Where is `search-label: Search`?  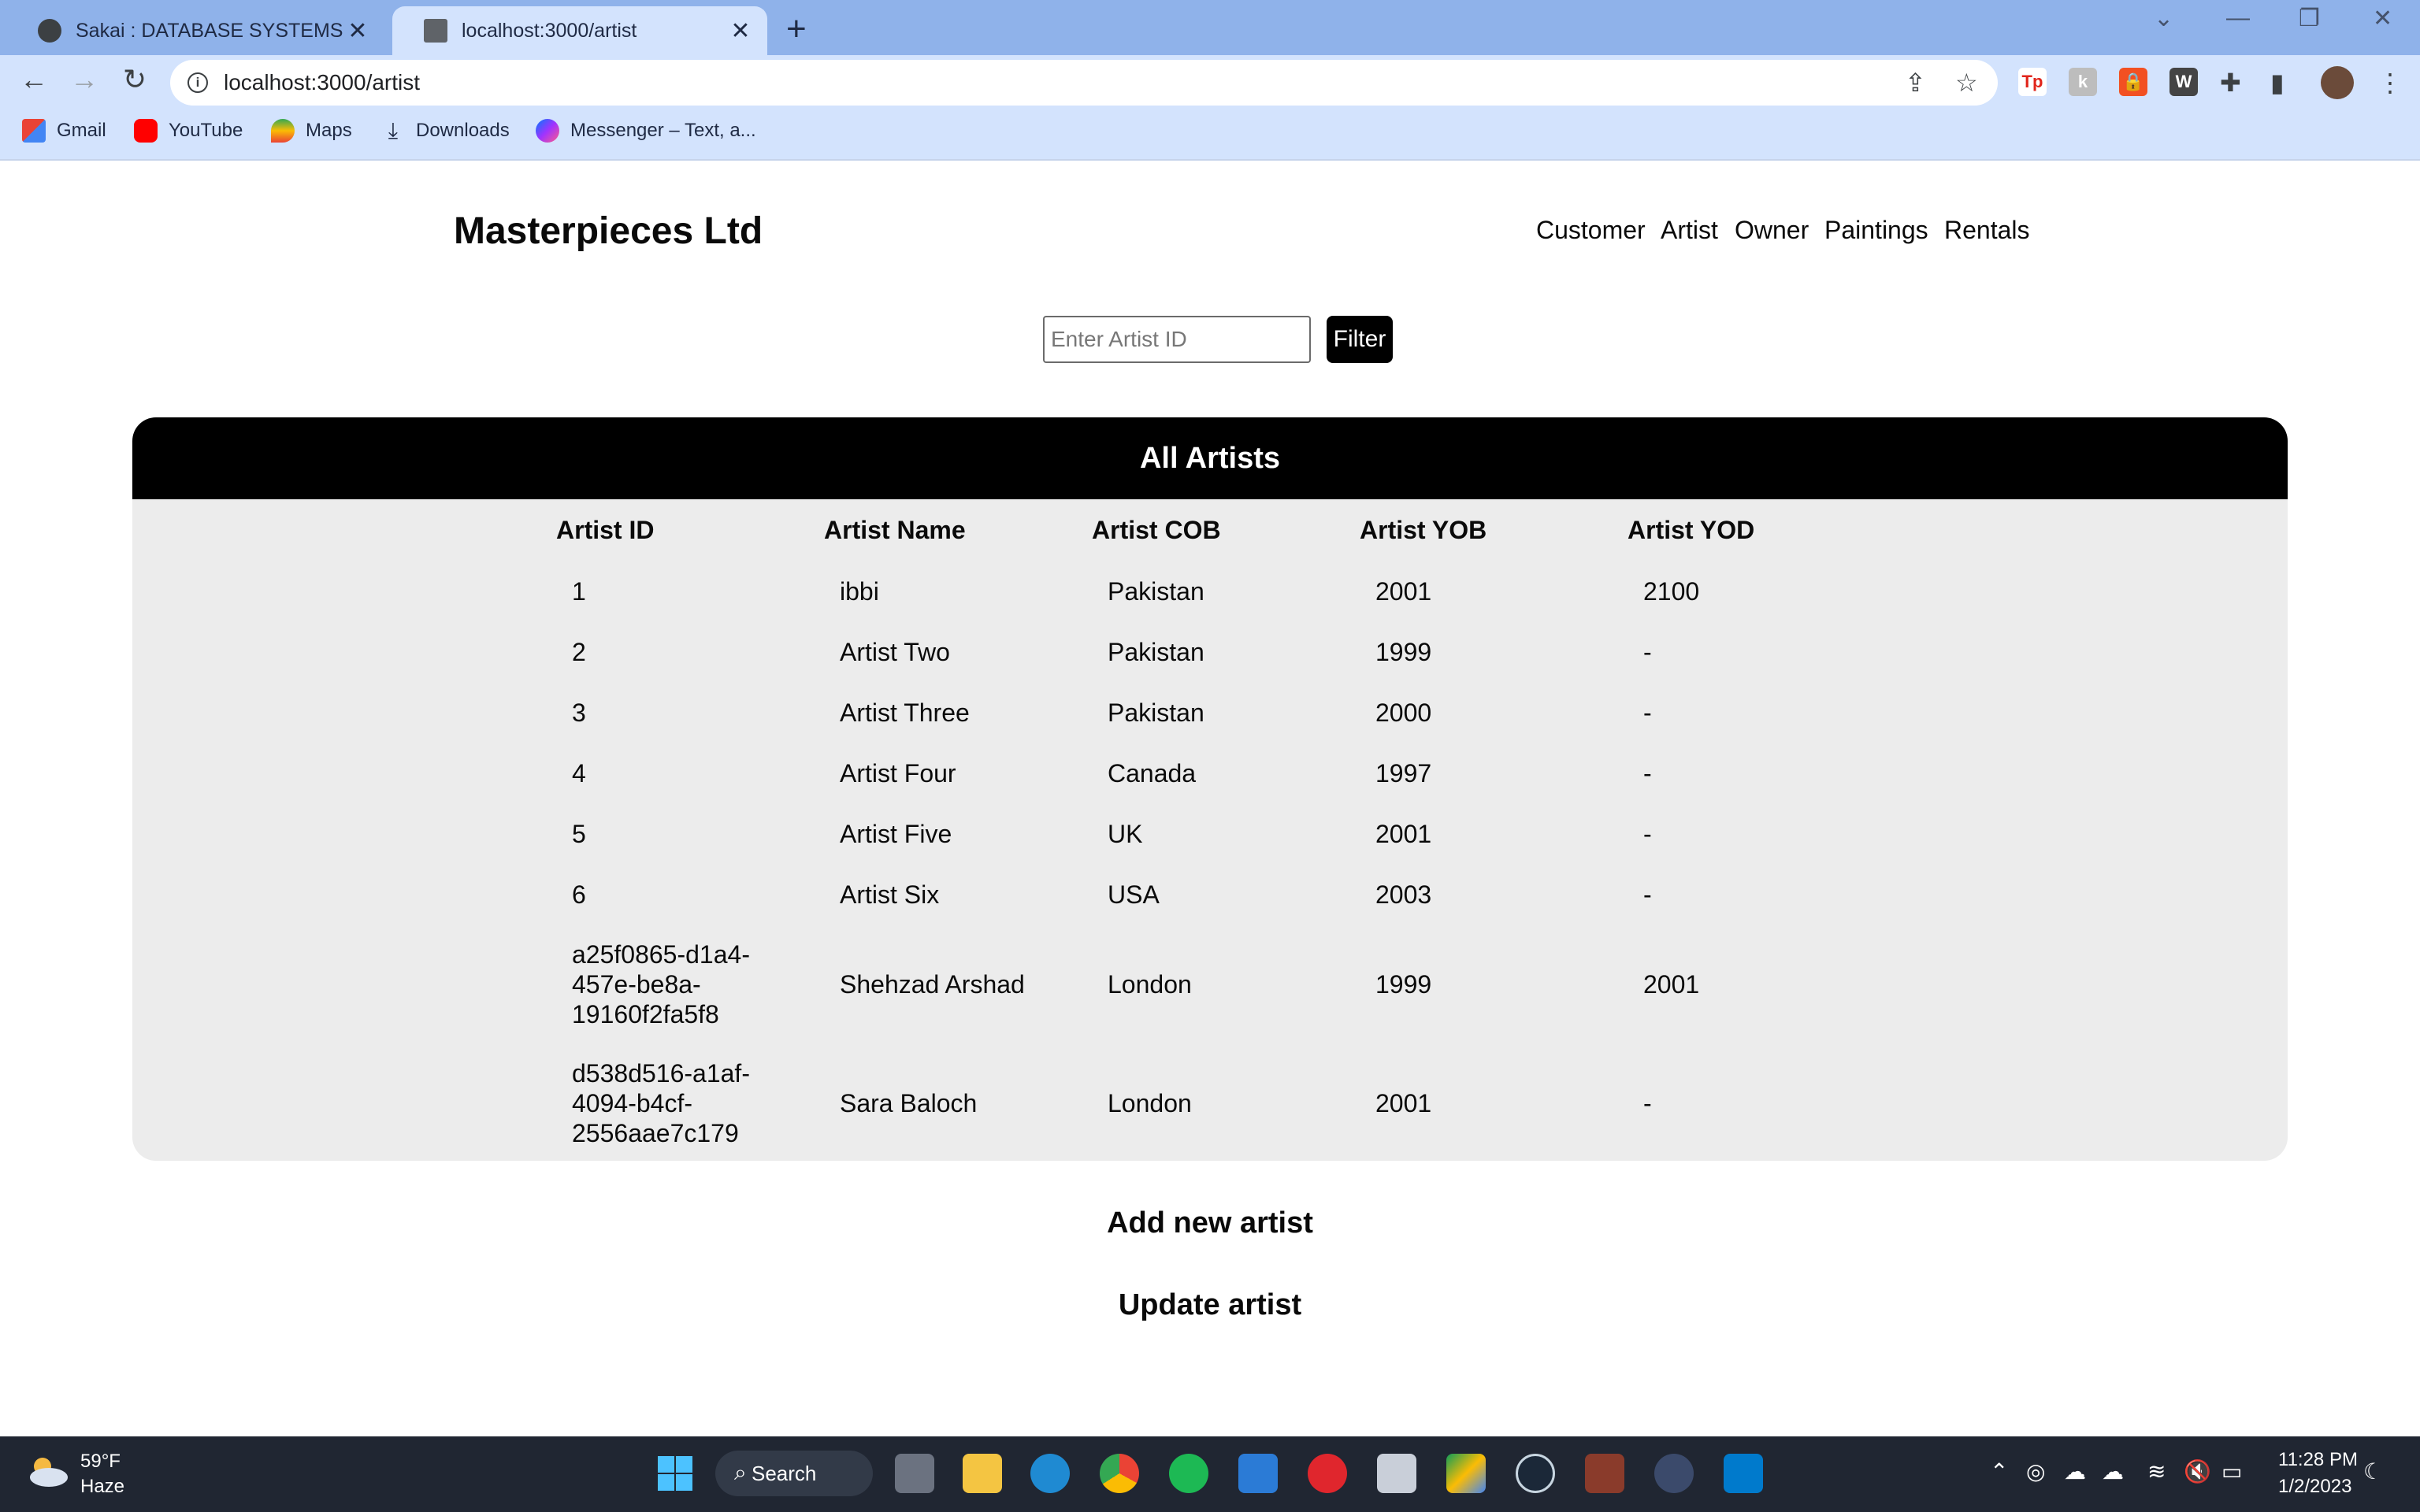 search-label: Search is located at coordinates (784, 1473).